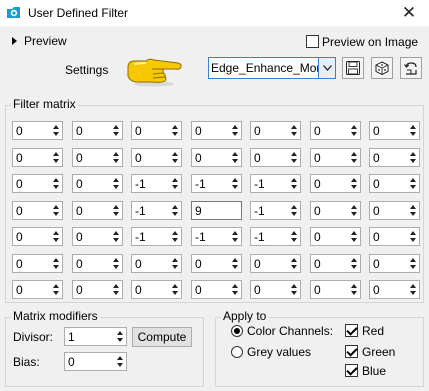 The image size is (429, 391). I want to click on matrix-cell-r6-c3: 0, so click(216, 289).